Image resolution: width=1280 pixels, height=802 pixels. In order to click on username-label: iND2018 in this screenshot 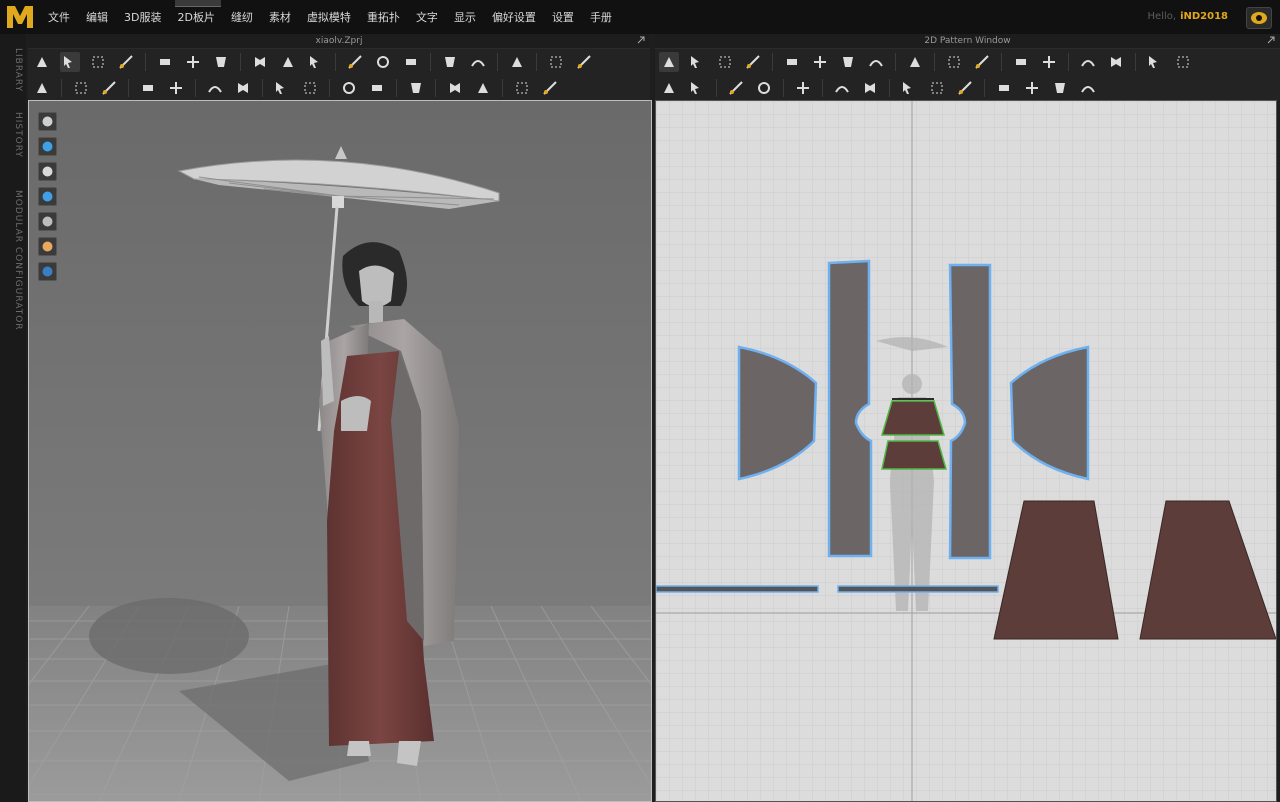, I will do `click(1204, 16)`.